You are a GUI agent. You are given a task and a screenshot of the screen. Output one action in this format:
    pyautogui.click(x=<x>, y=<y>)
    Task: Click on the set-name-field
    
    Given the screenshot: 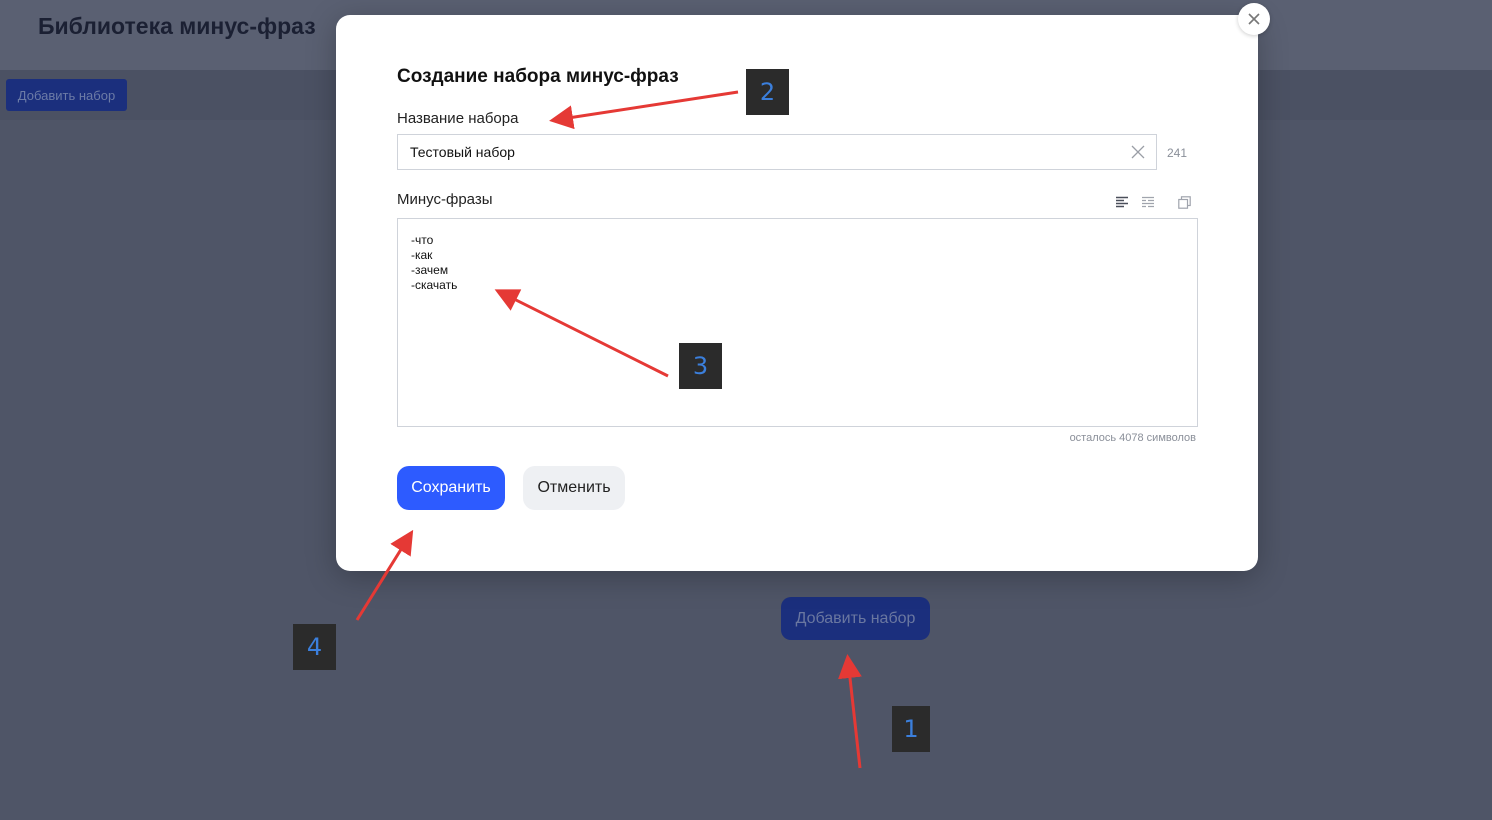 What is the action you would take?
    pyautogui.click(x=777, y=152)
    